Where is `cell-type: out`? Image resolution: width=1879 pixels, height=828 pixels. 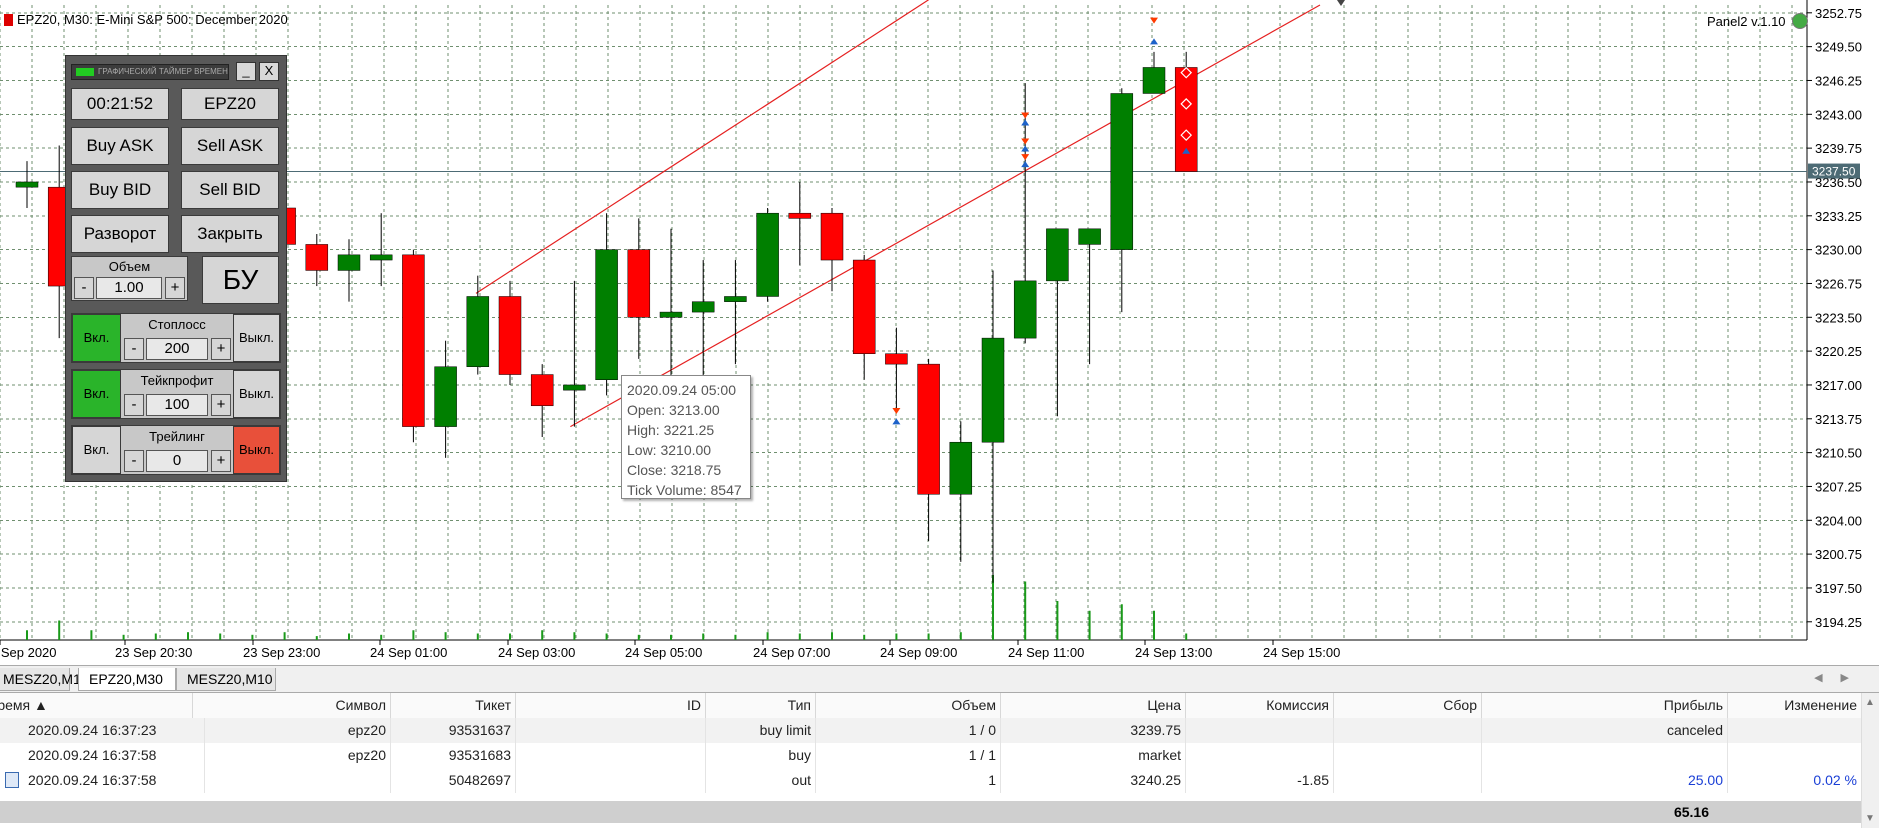
cell-type: out is located at coordinates (761, 780).